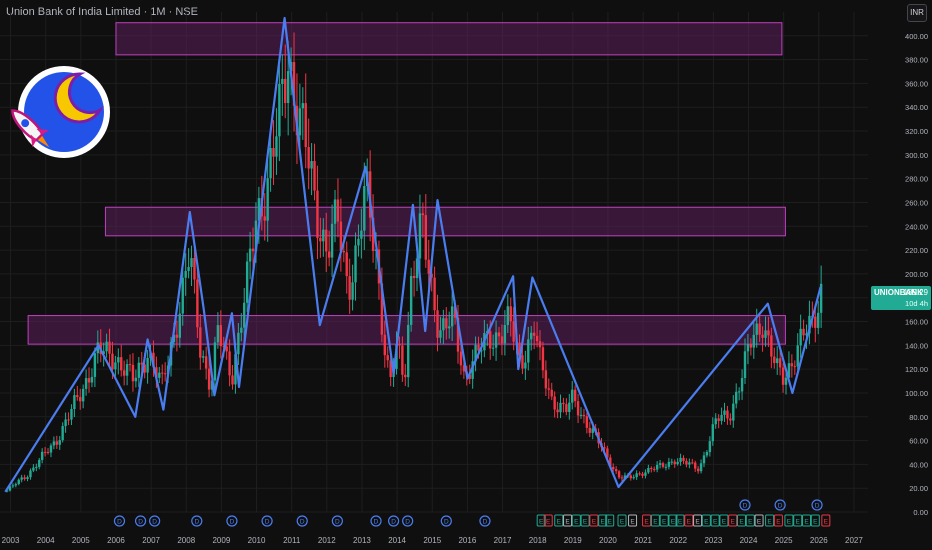  Describe the element at coordinates (916, 202) in the screenshot. I see `y-tick-label: 260.00` at that location.